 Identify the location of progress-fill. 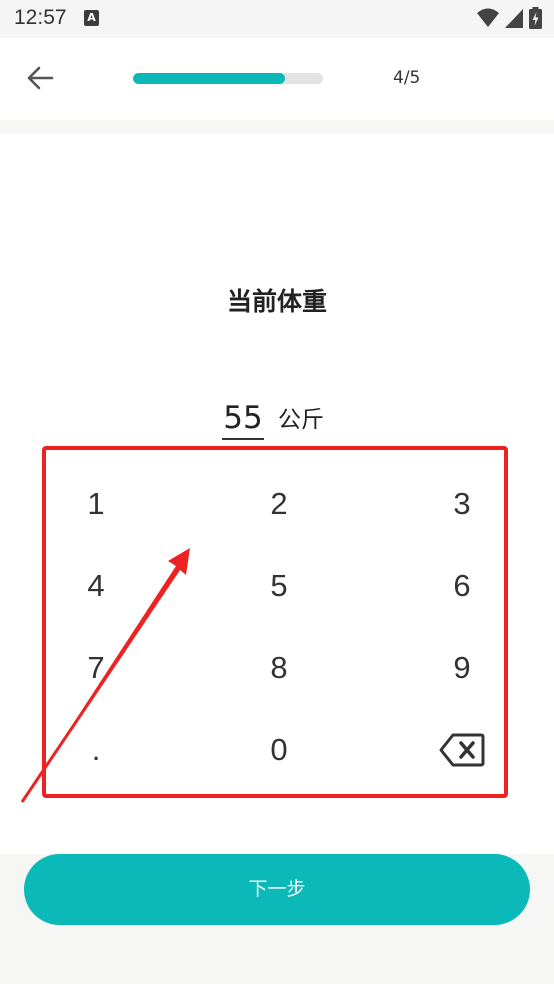
(209, 78).